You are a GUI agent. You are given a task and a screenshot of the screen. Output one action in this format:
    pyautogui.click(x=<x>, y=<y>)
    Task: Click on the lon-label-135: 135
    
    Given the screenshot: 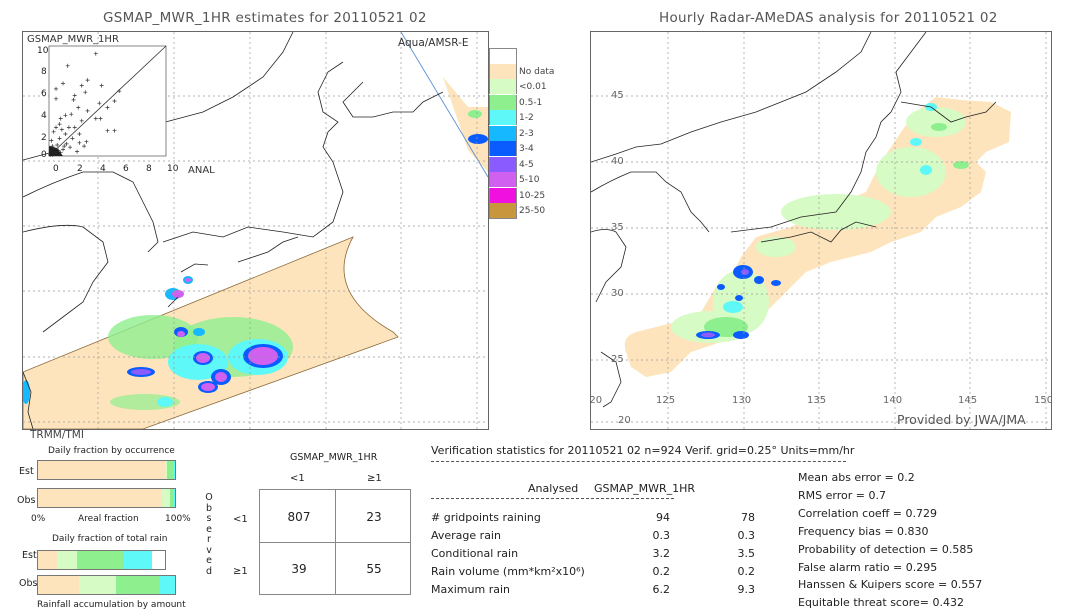 What is the action you would take?
    pyautogui.click(x=817, y=400)
    